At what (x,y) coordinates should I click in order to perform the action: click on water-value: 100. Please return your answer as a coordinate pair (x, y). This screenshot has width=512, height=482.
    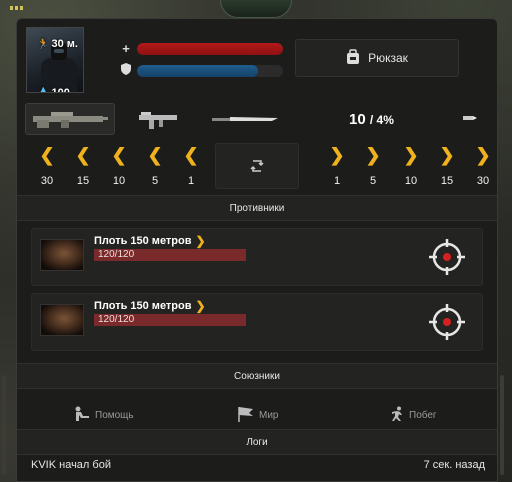
    Looking at the image, I should click on (60, 90).